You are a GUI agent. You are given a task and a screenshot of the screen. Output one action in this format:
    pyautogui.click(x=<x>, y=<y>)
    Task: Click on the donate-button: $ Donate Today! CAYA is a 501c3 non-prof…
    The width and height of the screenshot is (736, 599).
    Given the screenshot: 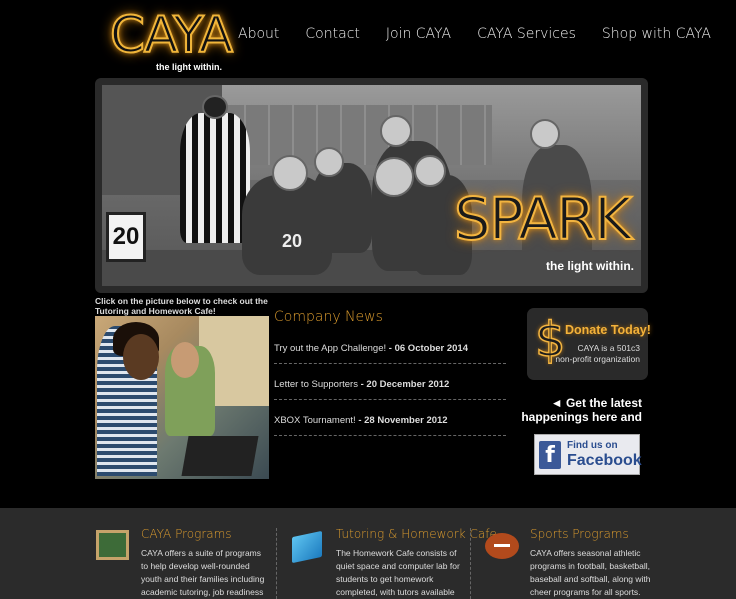 What is the action you would take?
    pyautogui.click(x=589, y=344)
    